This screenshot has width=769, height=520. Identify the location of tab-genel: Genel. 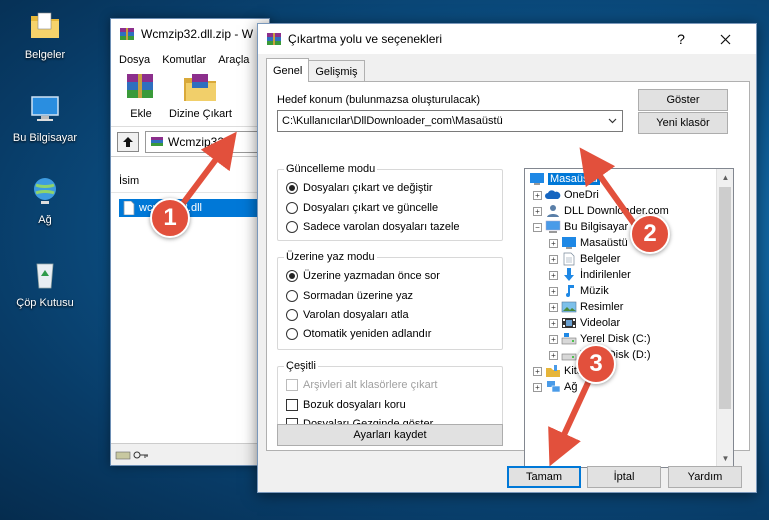
(288, 70).